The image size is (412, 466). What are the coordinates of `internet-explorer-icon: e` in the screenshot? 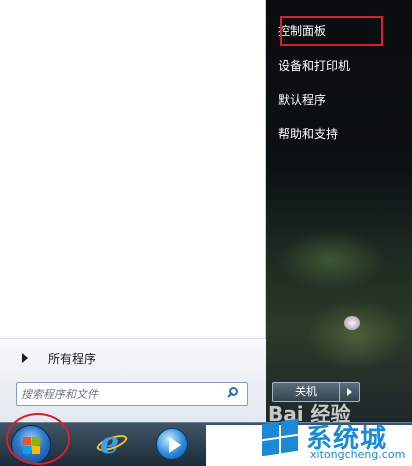 It's located at (112, 443).